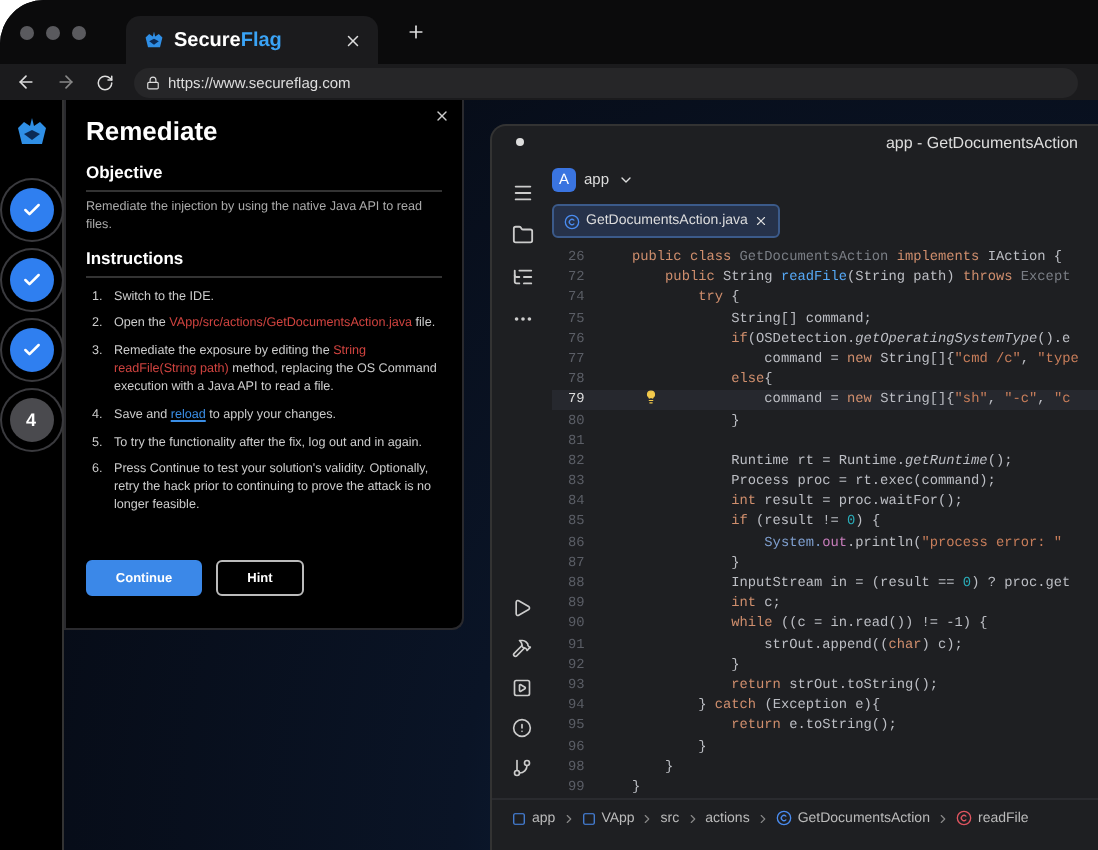 The image size is (1098, 850). What do you see at coordinates (522, 608) in the screenshot?
I see `play-icon` at bounding box center [522, 608].